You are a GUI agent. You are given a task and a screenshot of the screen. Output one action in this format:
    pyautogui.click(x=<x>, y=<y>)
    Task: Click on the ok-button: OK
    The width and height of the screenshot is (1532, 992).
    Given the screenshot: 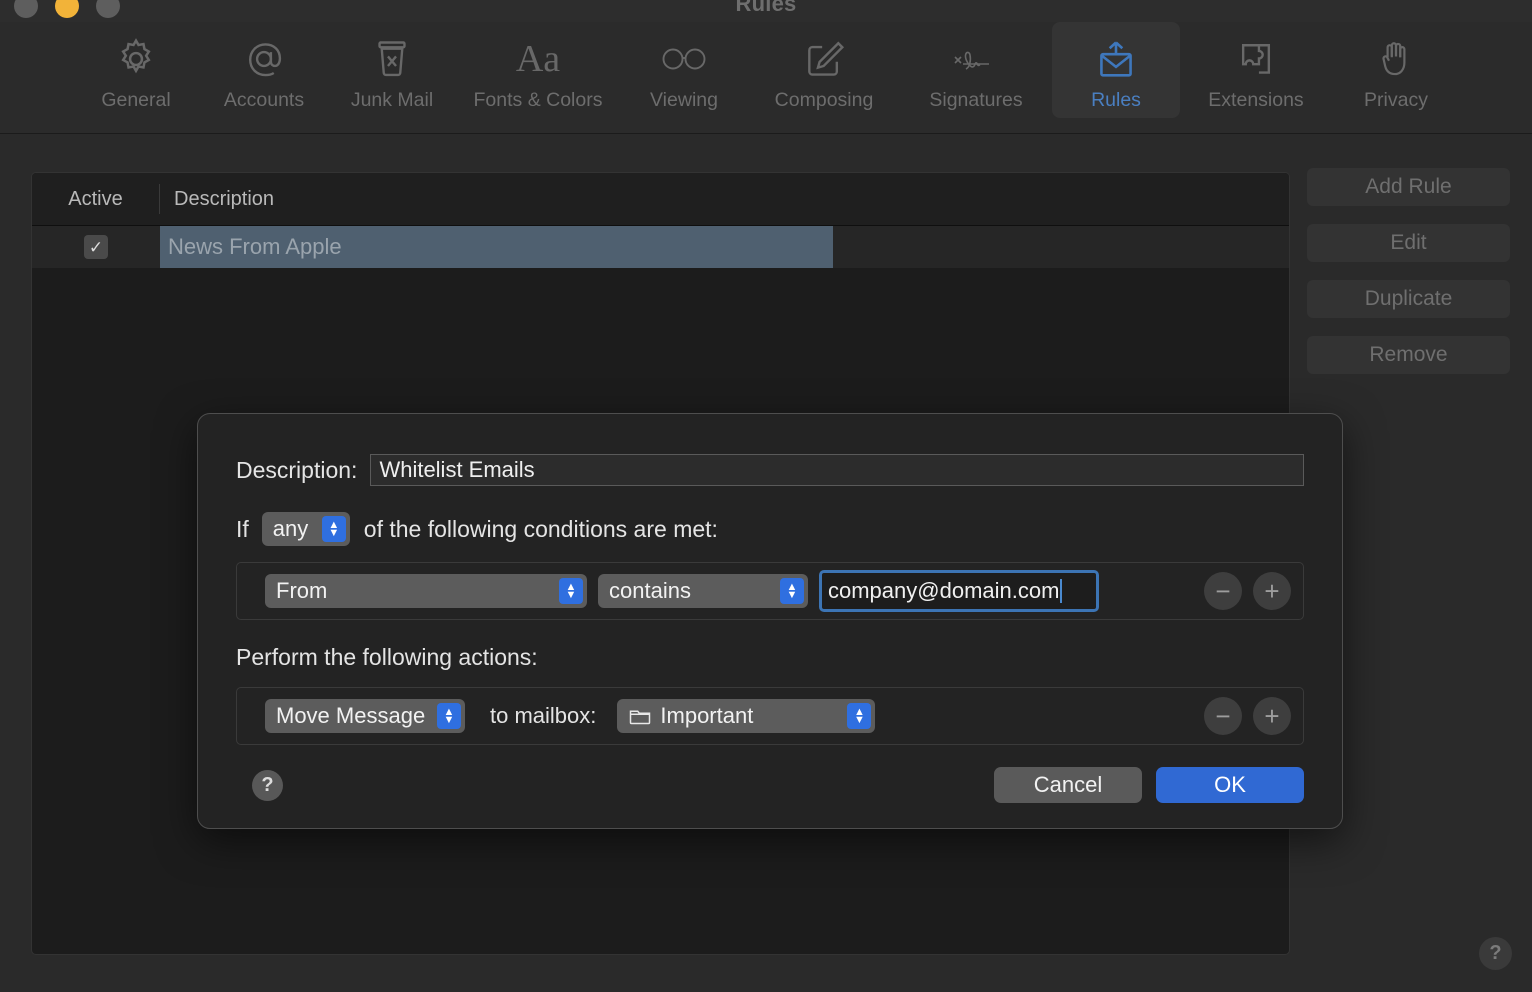 What is the action you would take?
    pyautogui.click(x=1230, y=785)
    